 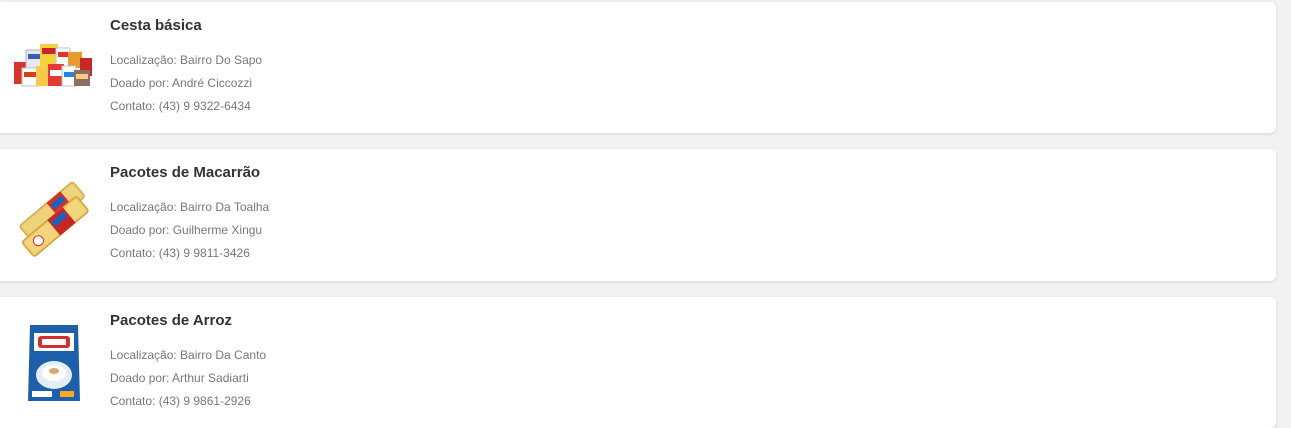 What do you see at coordinates (190, 207) in the screenshot?
I see `donation-location: Localização: Bairro Da Toalha` at bounding box center [190, 207].